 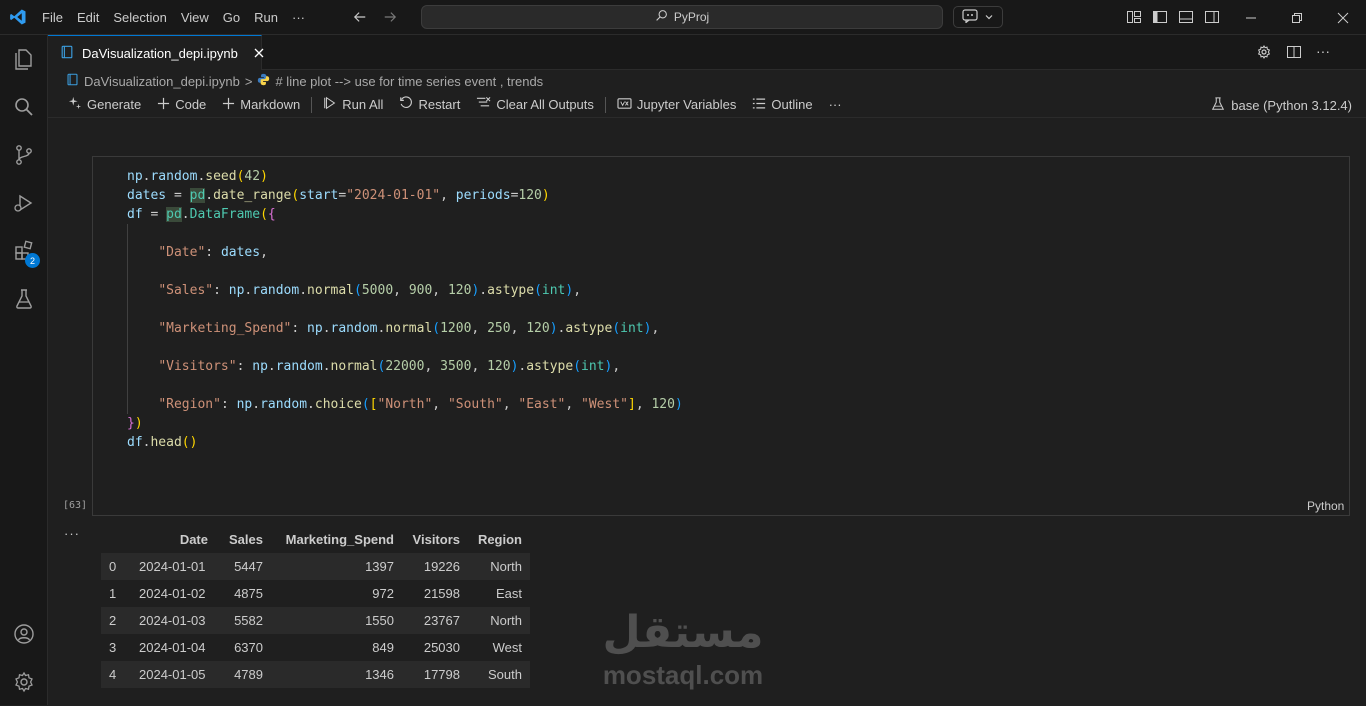 What do you see at coordinates (261, 105) in the screenshot?
I see `add-markdown-cell-button: Markdown` at bounding box center [261, 105].